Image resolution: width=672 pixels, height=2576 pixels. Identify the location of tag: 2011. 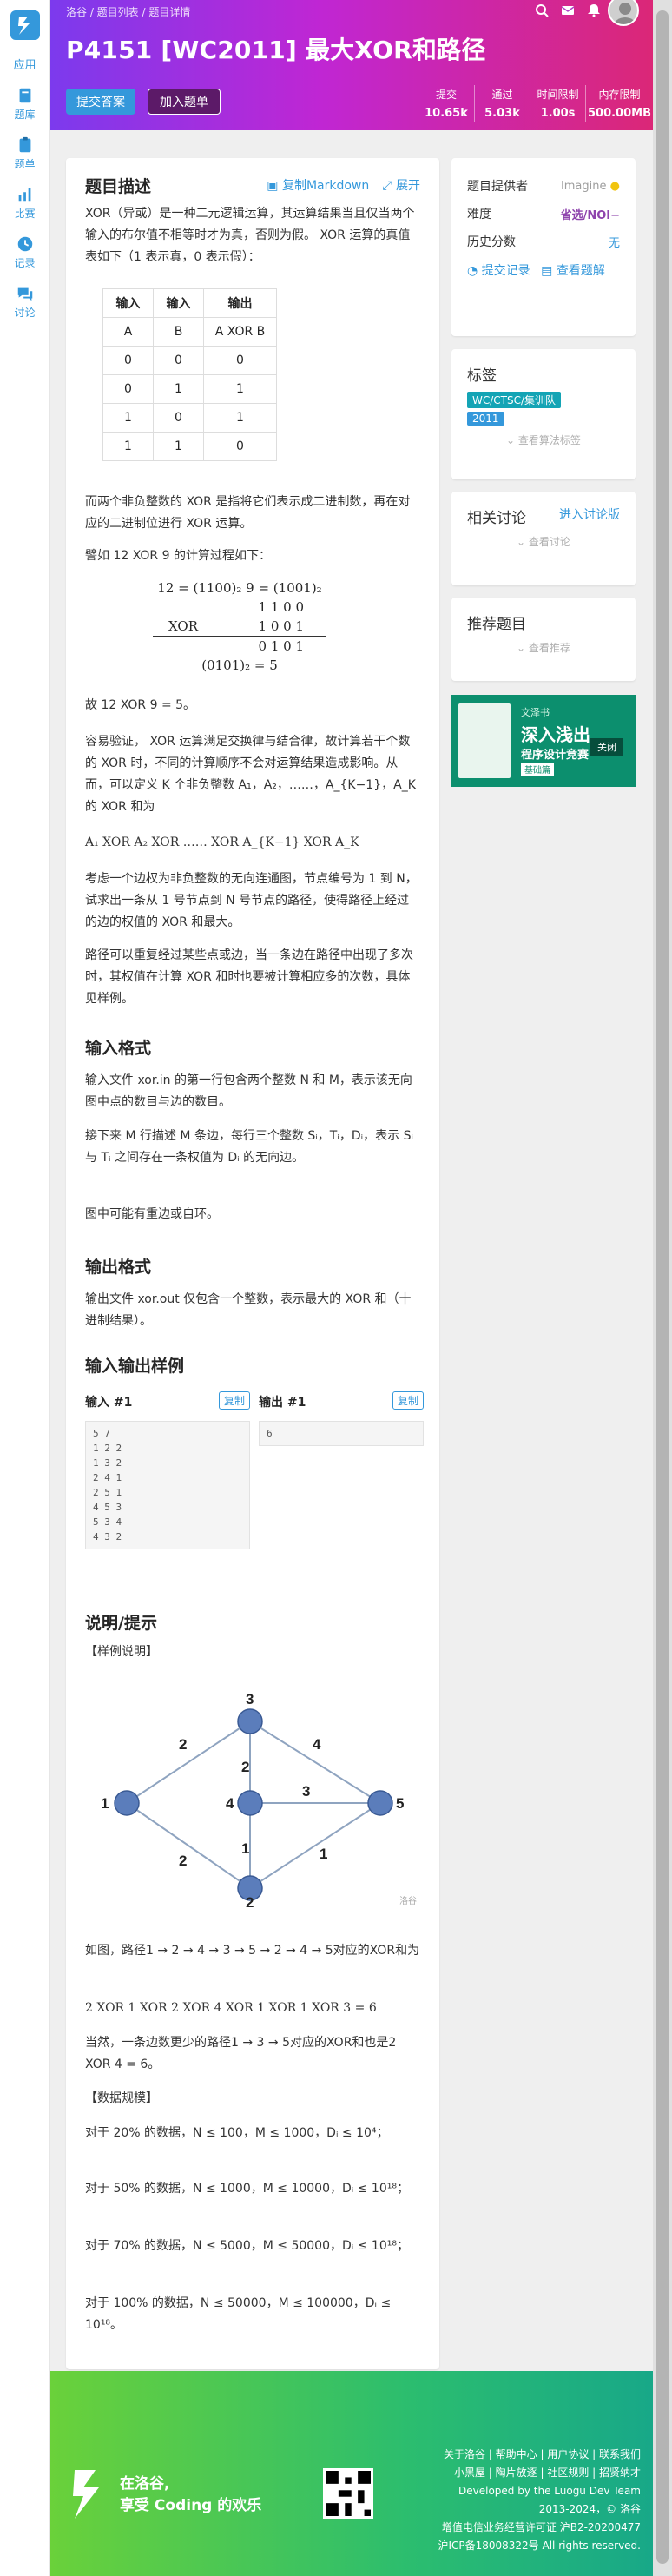
(485, 419).